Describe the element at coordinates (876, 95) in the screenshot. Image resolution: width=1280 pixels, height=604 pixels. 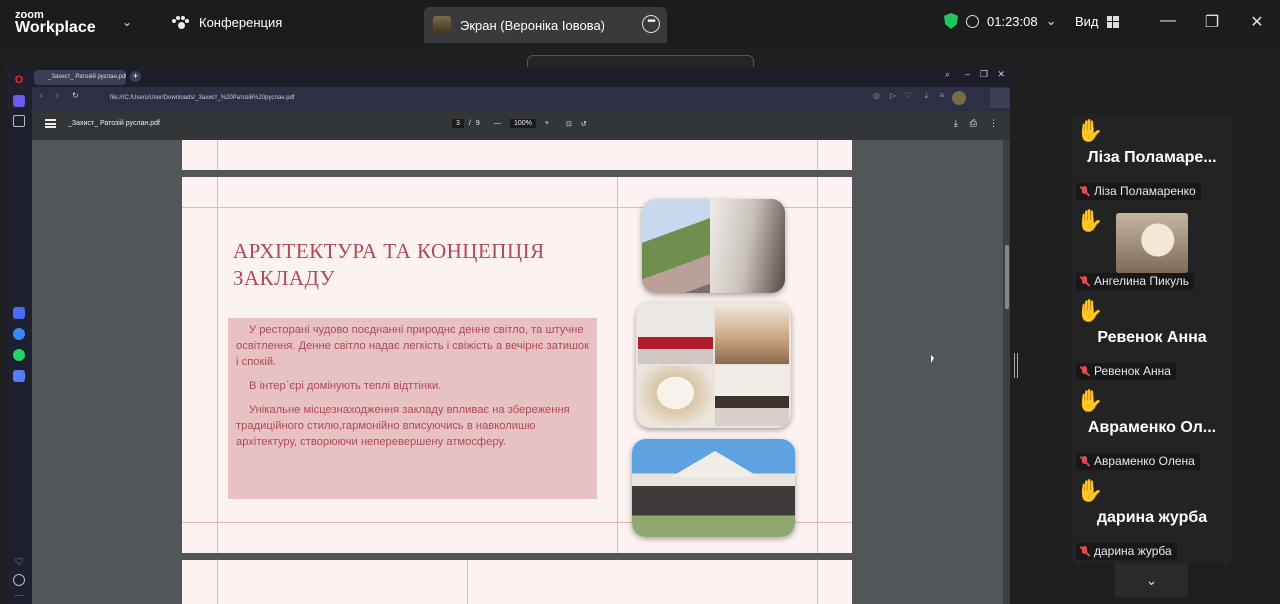
I see `camera-icon: ◎` at that location.